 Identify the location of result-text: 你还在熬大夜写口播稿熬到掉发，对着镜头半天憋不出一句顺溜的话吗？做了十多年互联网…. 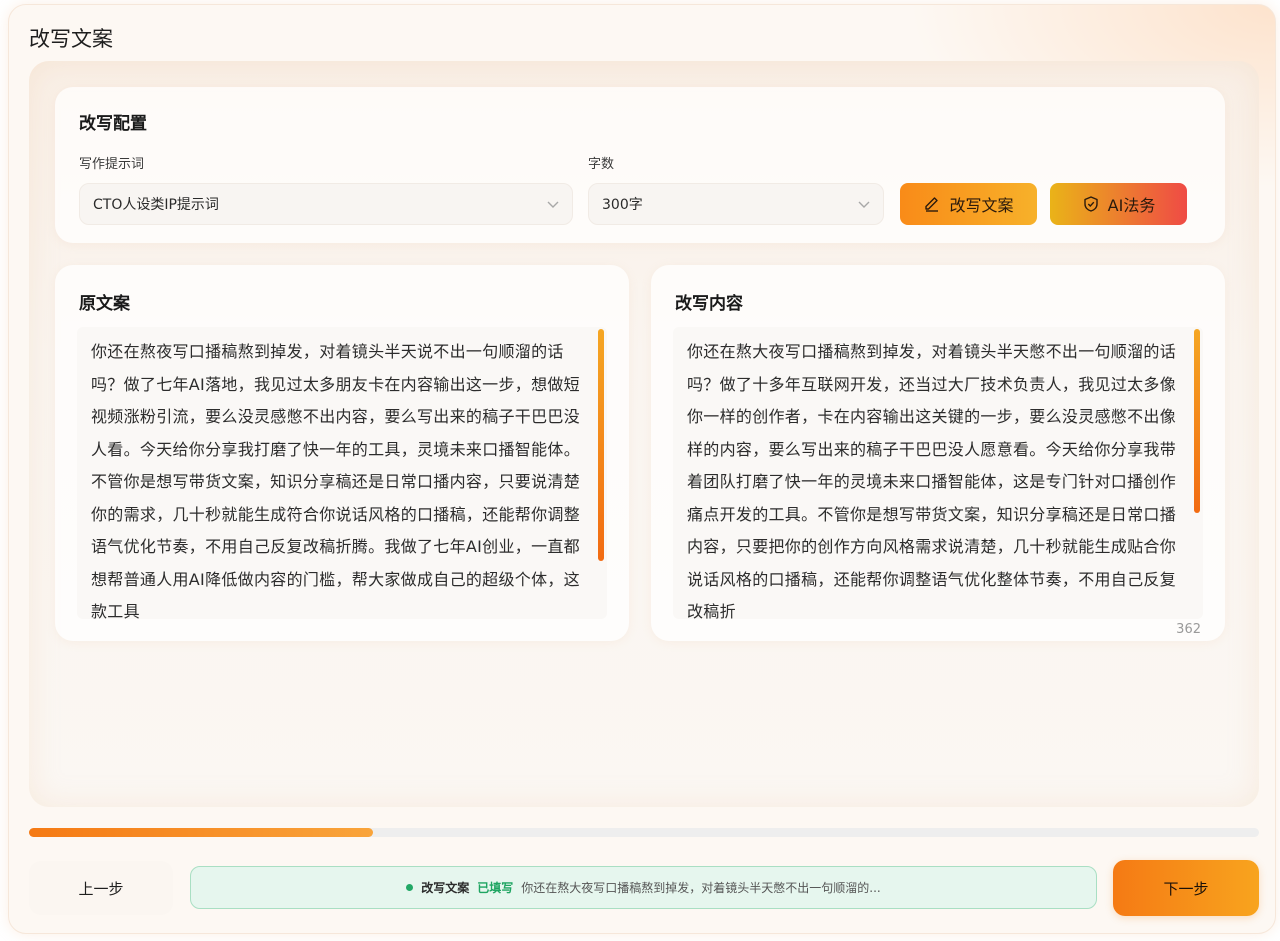
(932, 480).